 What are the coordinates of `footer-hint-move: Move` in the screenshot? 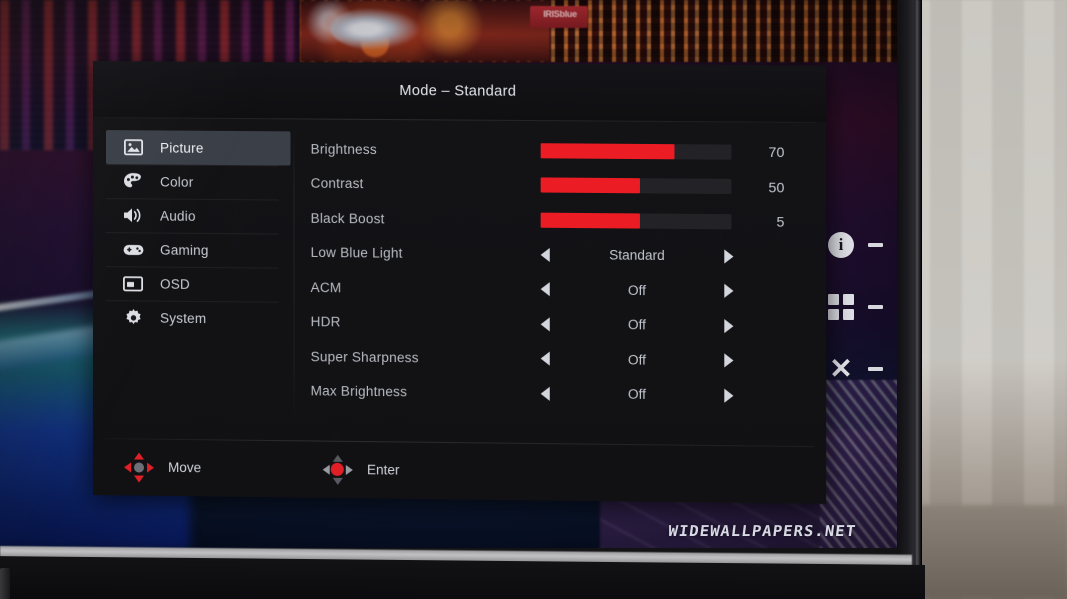 It's located at (162, 467).